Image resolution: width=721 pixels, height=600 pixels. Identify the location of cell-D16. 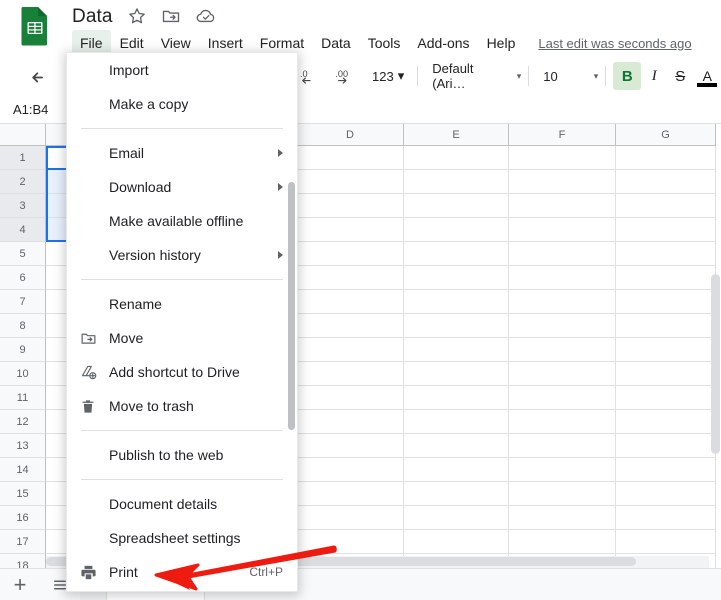
(350, 518).